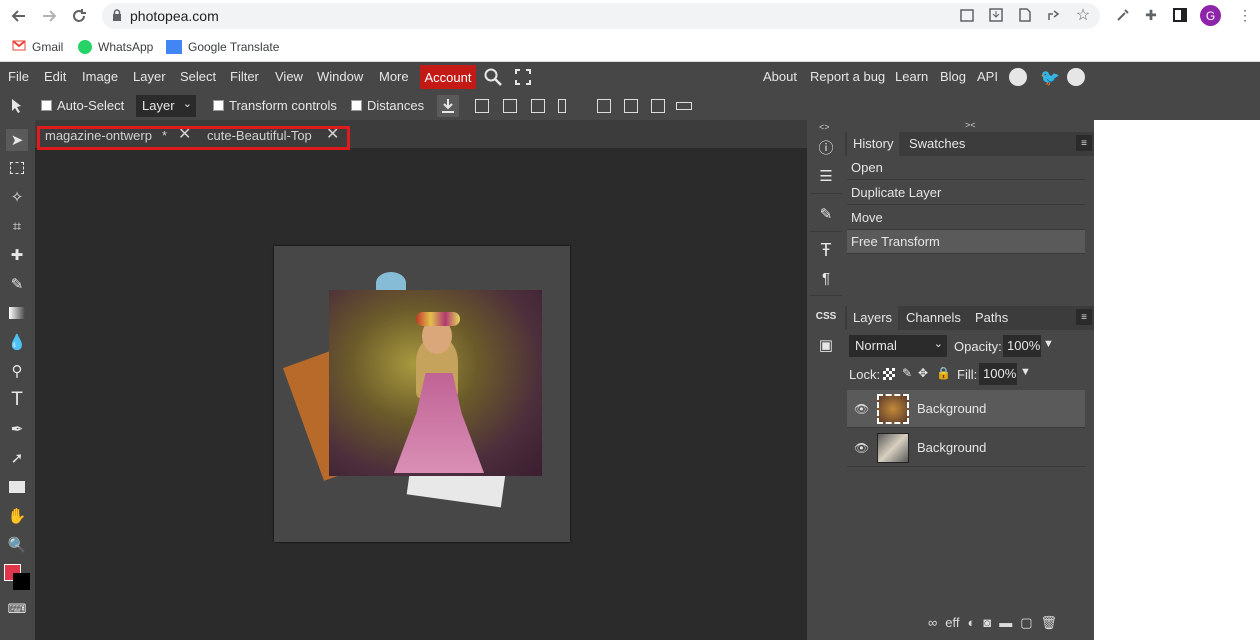  Describe the element at coordinates (79, 16) in the screenshot. I see `reload-icon` at that location.